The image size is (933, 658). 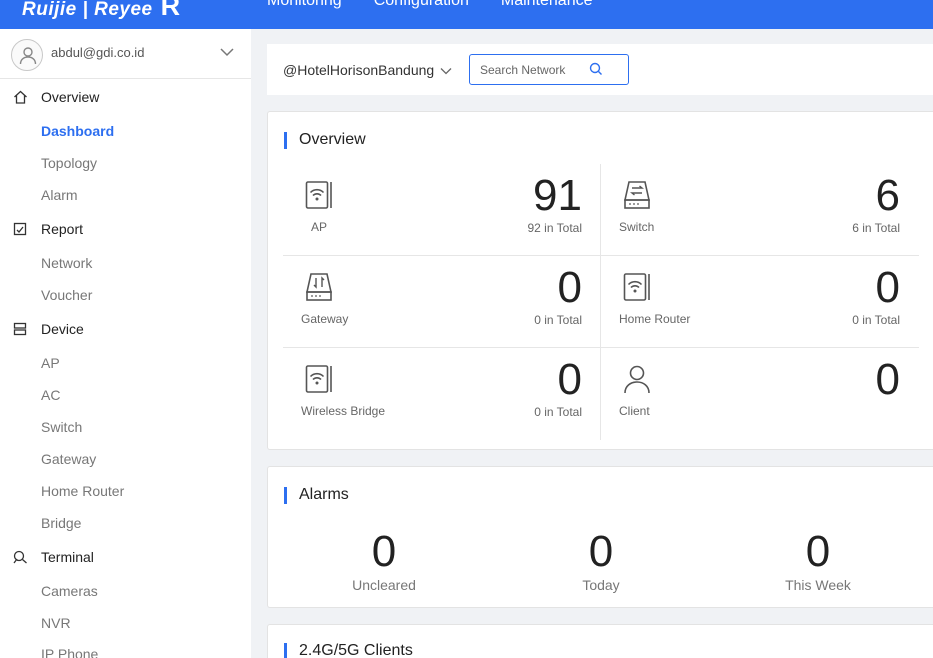 I want to click on network-select: @HotelHorisonBandung, so click(x=367, y=70).